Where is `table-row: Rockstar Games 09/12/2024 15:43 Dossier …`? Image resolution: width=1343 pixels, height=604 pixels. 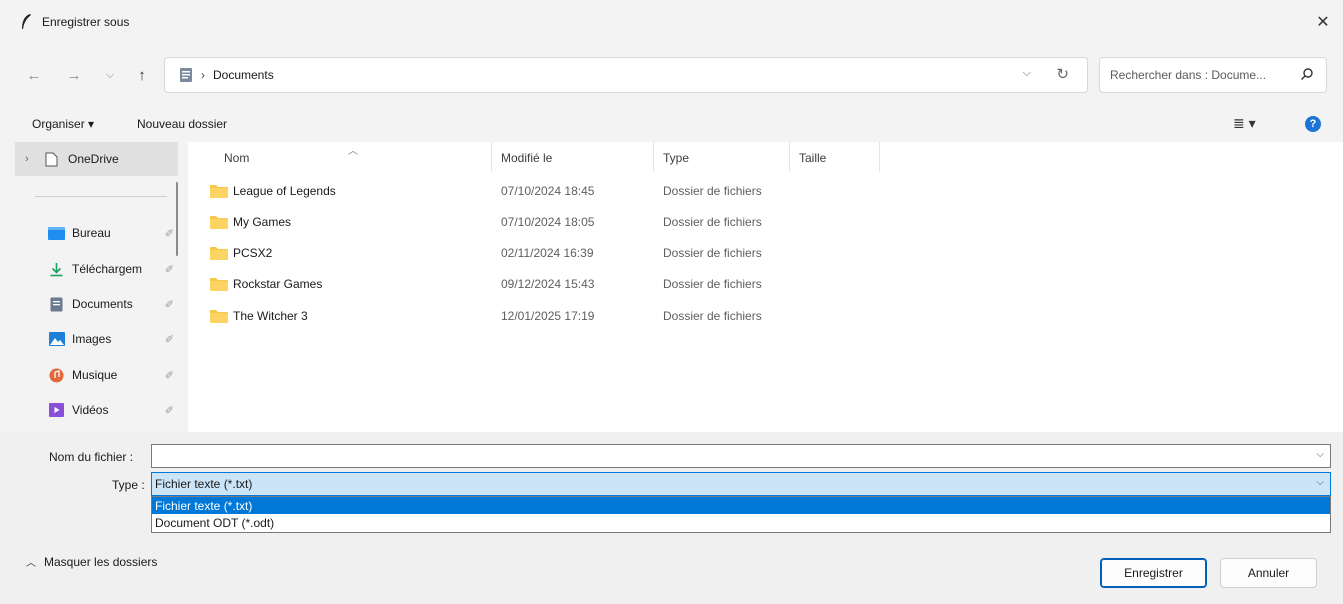
table-row: Rockstar Games 09/12/2024 15:43 Dossier … is located at coordinates (560, 284).